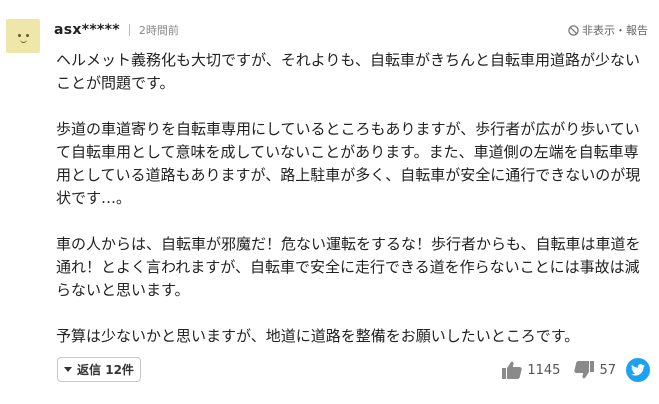 Image resolution: width=659 pixels, height=404 pixels. Describe the element at coordinates (68, 369) in the screenshot. I see `caret-down-icon` at that location.